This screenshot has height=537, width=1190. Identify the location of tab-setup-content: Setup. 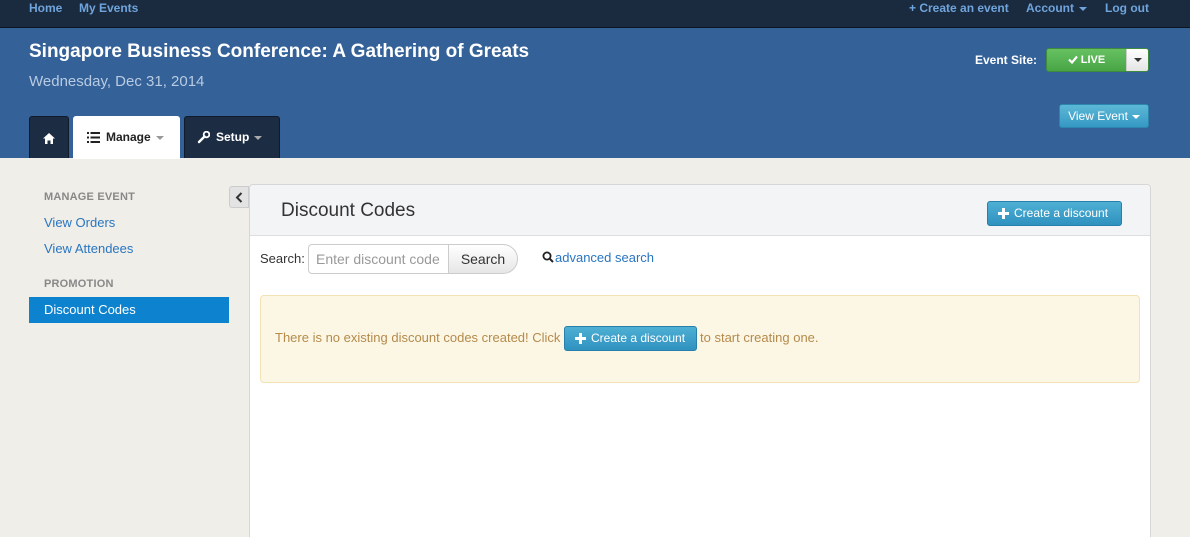
(230, 137).